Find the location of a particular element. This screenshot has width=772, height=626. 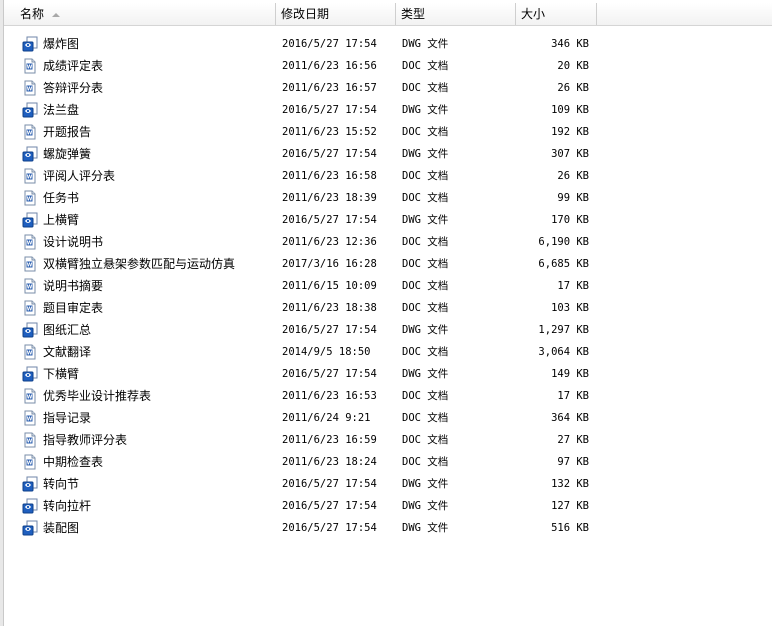

file-name: 设计说明书 is located at coordinates (73, 242).